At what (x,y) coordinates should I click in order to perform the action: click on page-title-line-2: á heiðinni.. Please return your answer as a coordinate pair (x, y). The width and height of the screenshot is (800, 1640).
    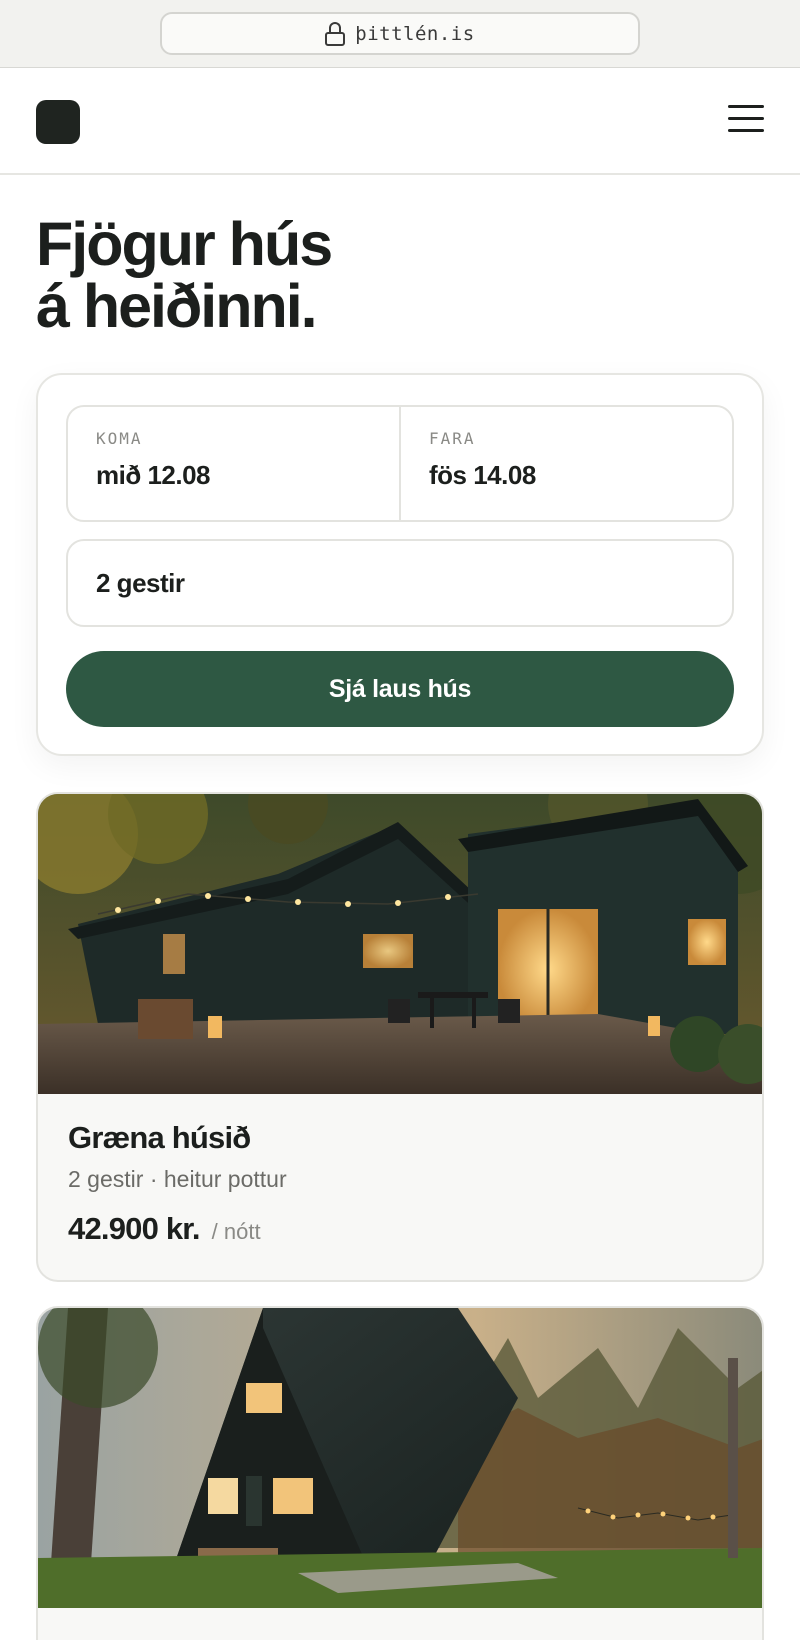
    Looking at the image, I should click on (177, 306).